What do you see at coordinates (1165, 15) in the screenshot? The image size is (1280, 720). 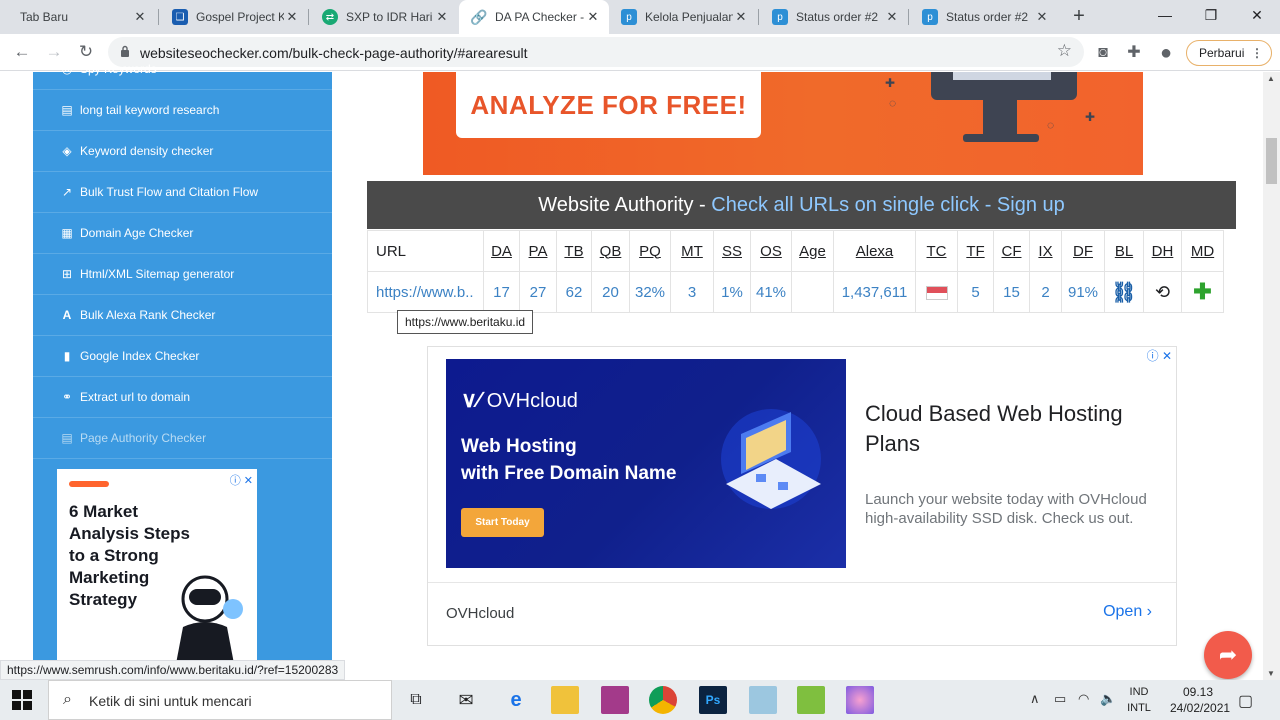 I see `minimize-icon: —` at bounding box center [1165, 15].